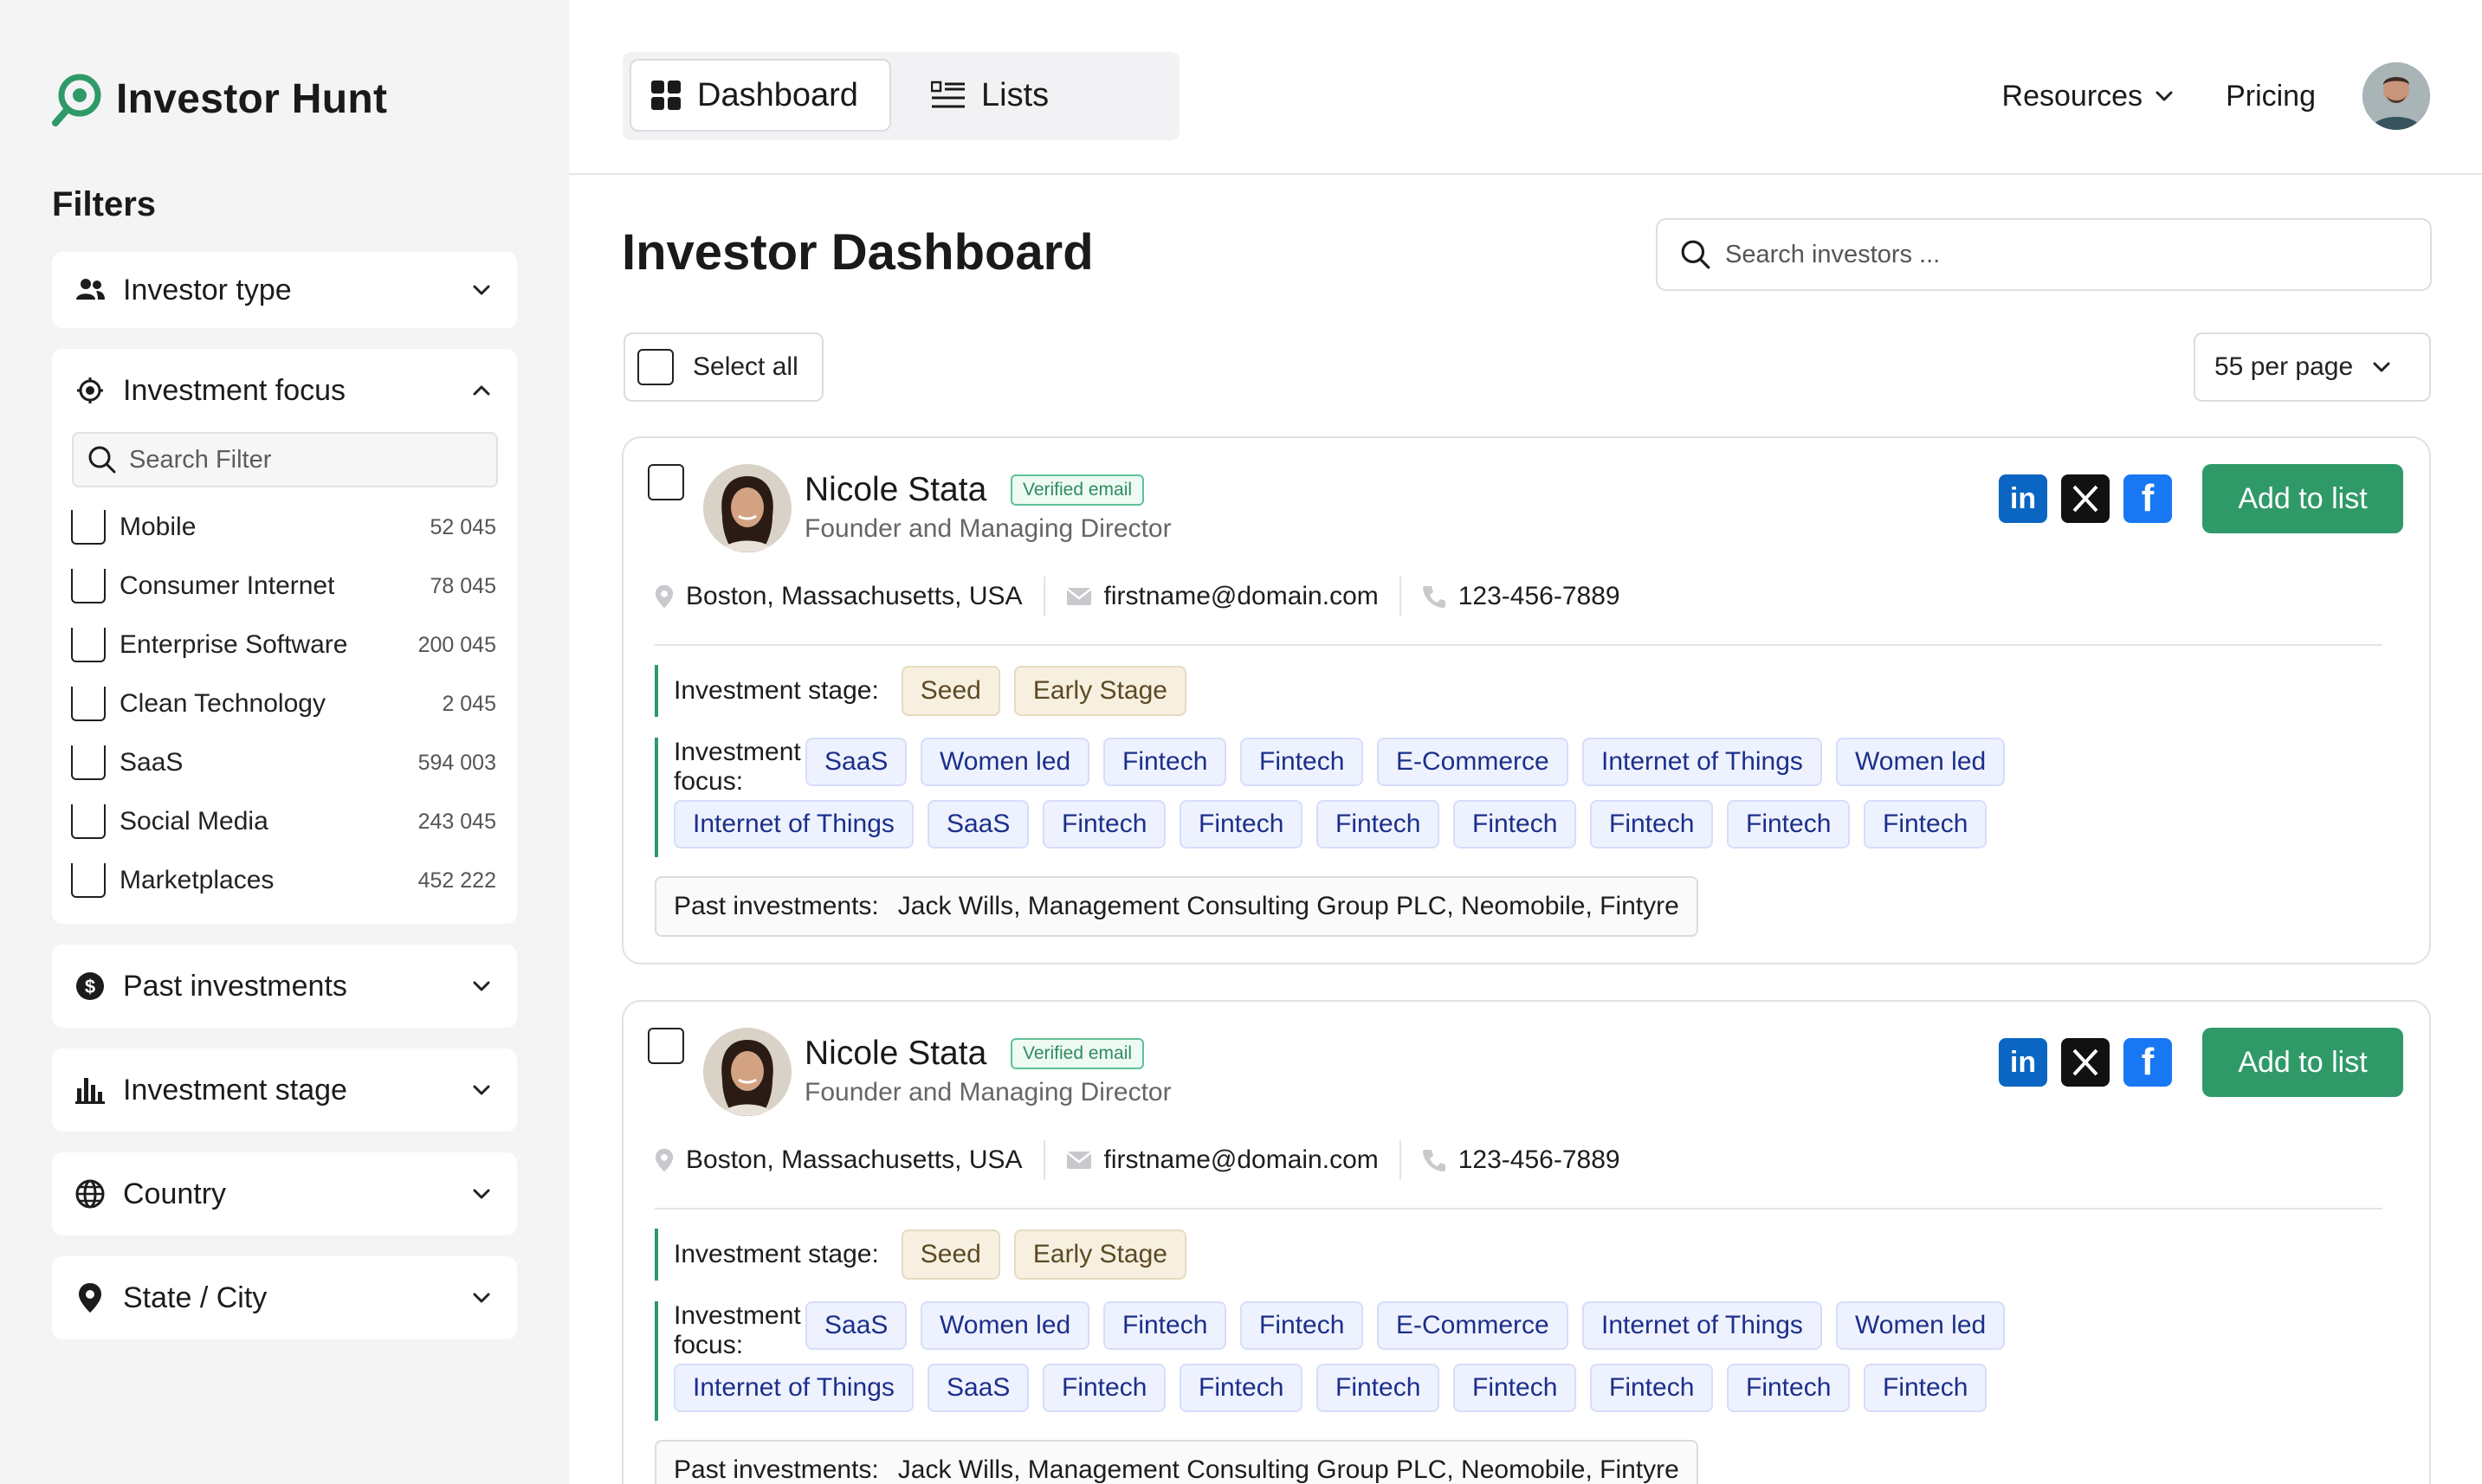  I want to click on users-icon, so click(90, 290).